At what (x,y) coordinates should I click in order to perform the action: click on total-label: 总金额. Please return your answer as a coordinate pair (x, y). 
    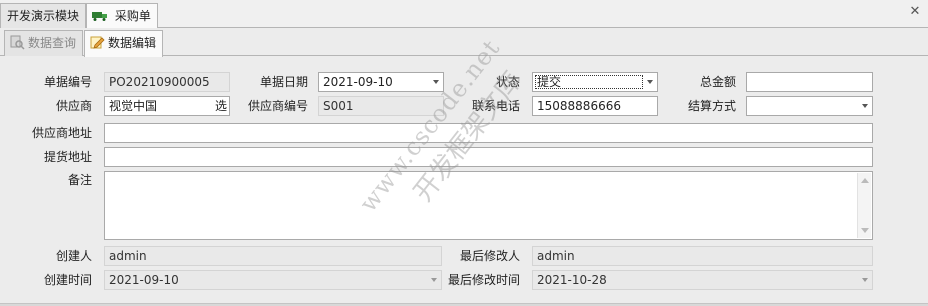
    Looking at the image, I should click on (717, 82).